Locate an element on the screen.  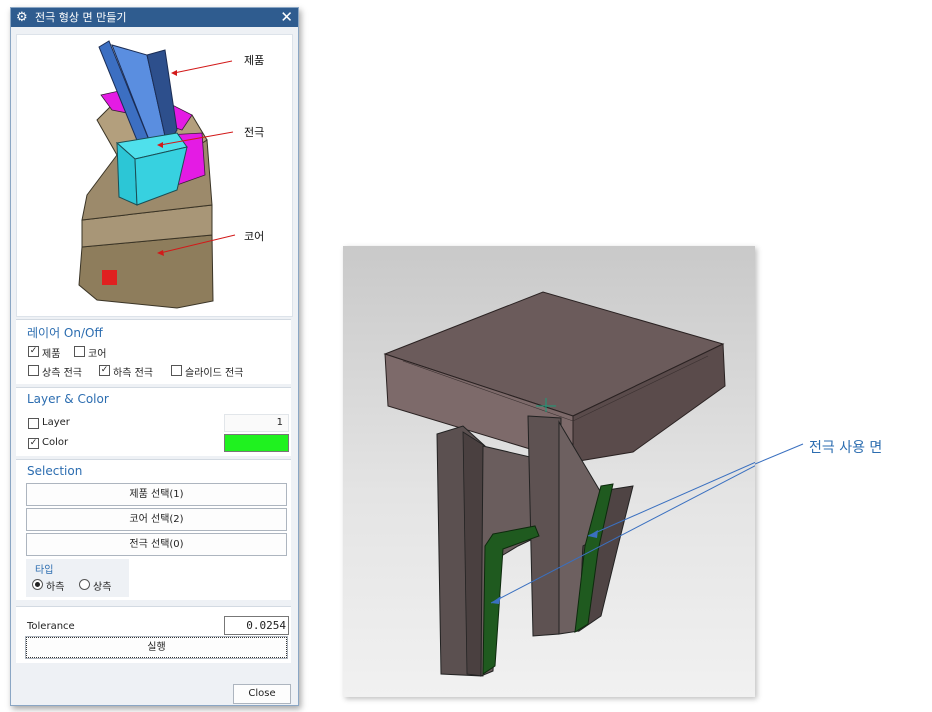
checkbox-color: ✓ is located at coordinates (33, 443).